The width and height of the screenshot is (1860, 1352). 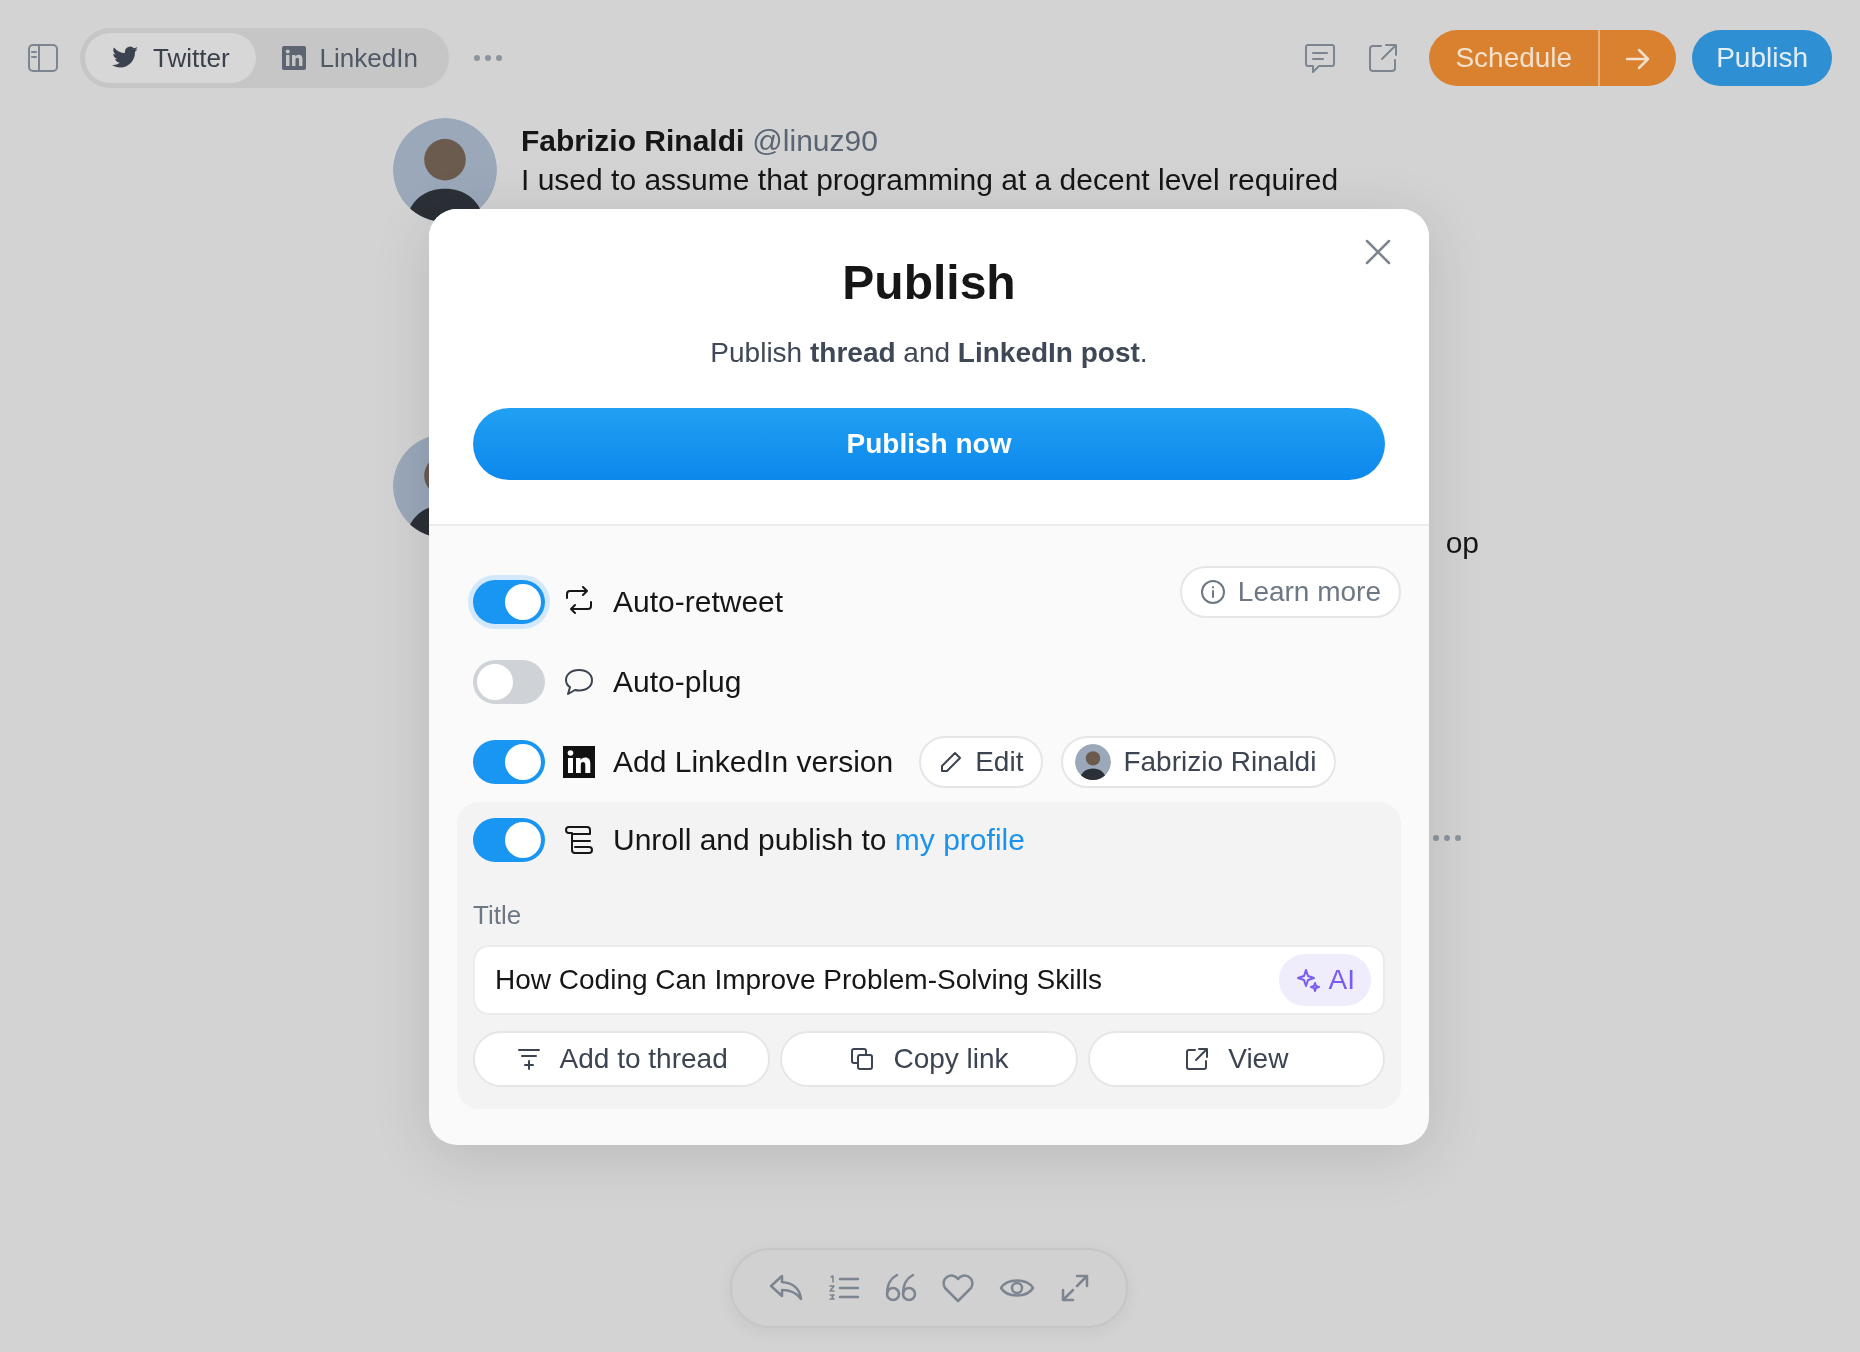 I want to click on ai-button: AI, so click(x=1324, y=979).